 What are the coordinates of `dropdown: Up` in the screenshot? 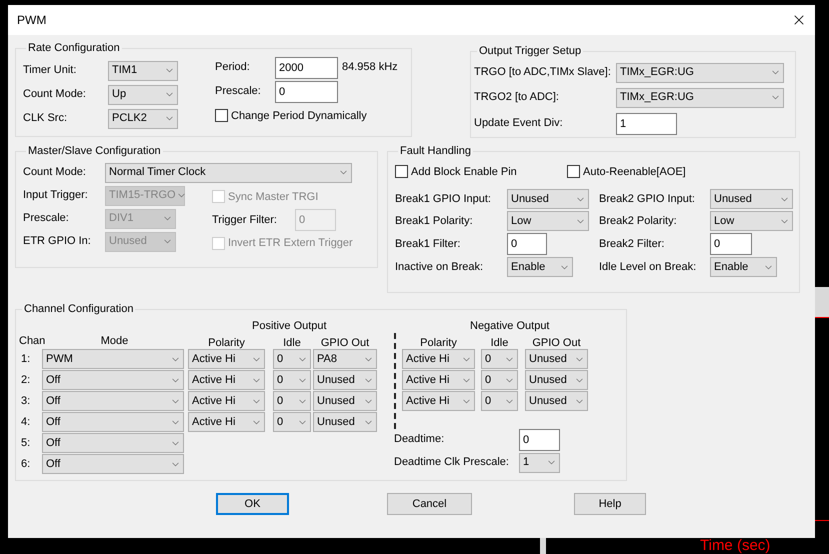 It's located at (143, 94).